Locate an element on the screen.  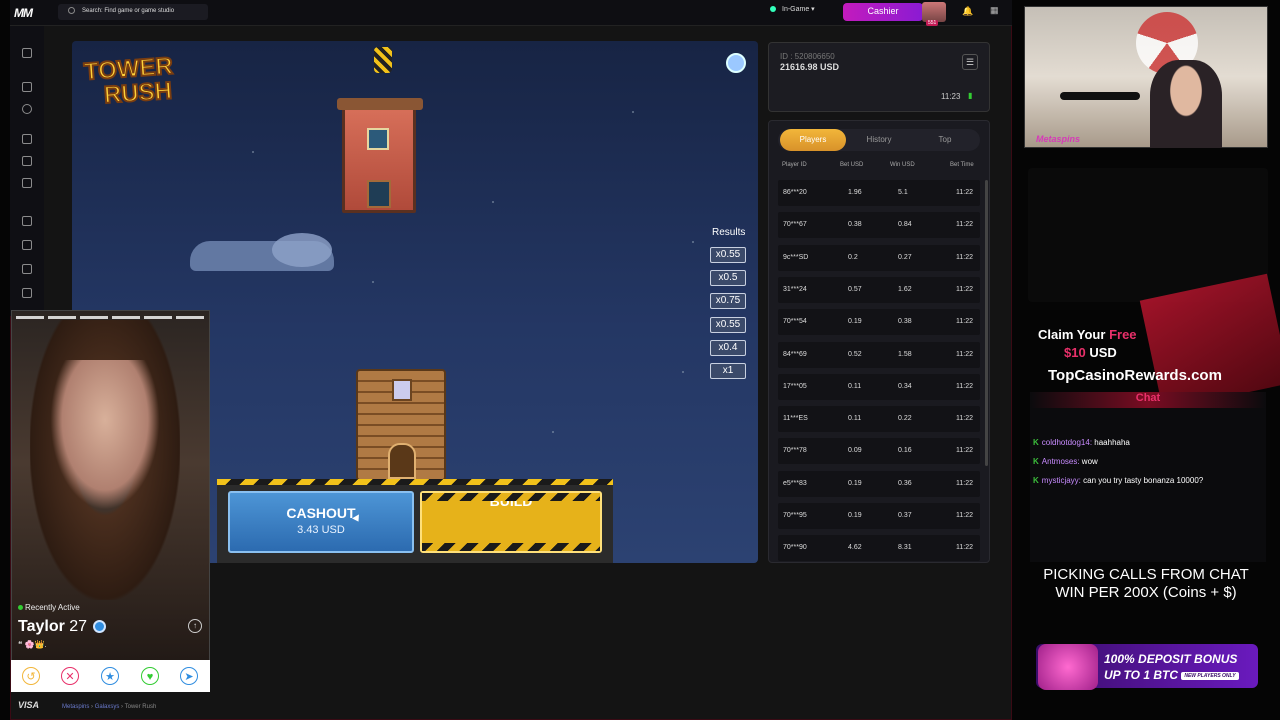
casino-icon is located at coordinates (27, 87).